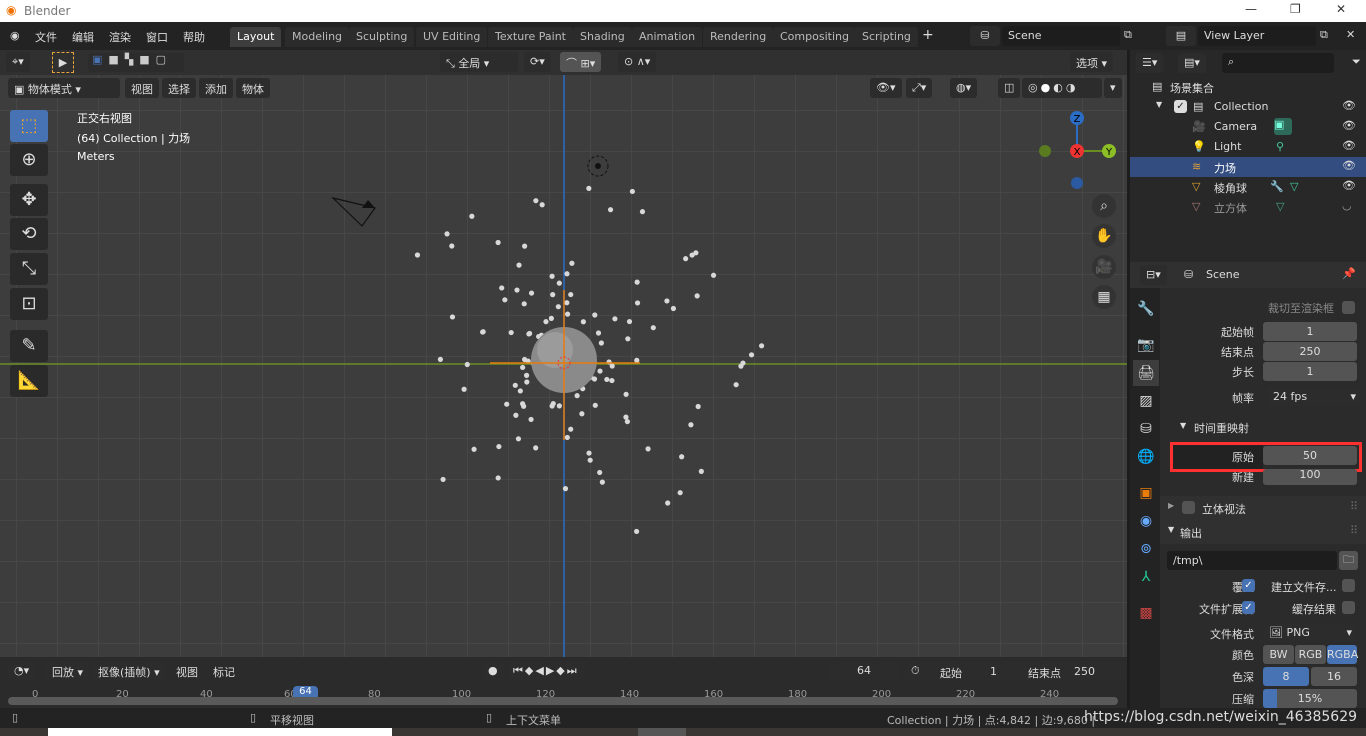 The width and height of the screenshot is (1366, 736). What do you see at coordinates (1248, 187) in the screenshot?
I see `outliner-row-icosphere: ▽ 棱角球 🔧 ▽ 👁` at bounding box center [1248, 187].